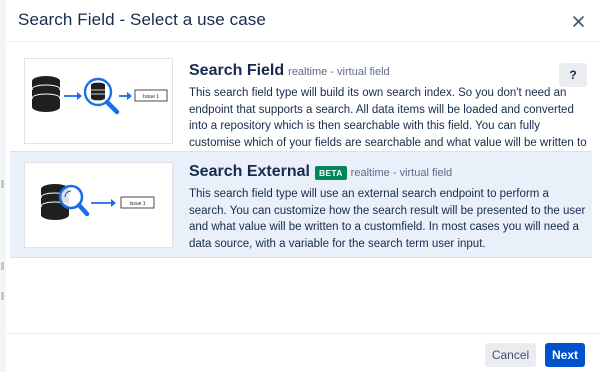 This screenshot has height=372, width=600. Describe the element at coordinates (303, 352) in the screenshot. I see `dialog-footer: Cancel Next` at that location.